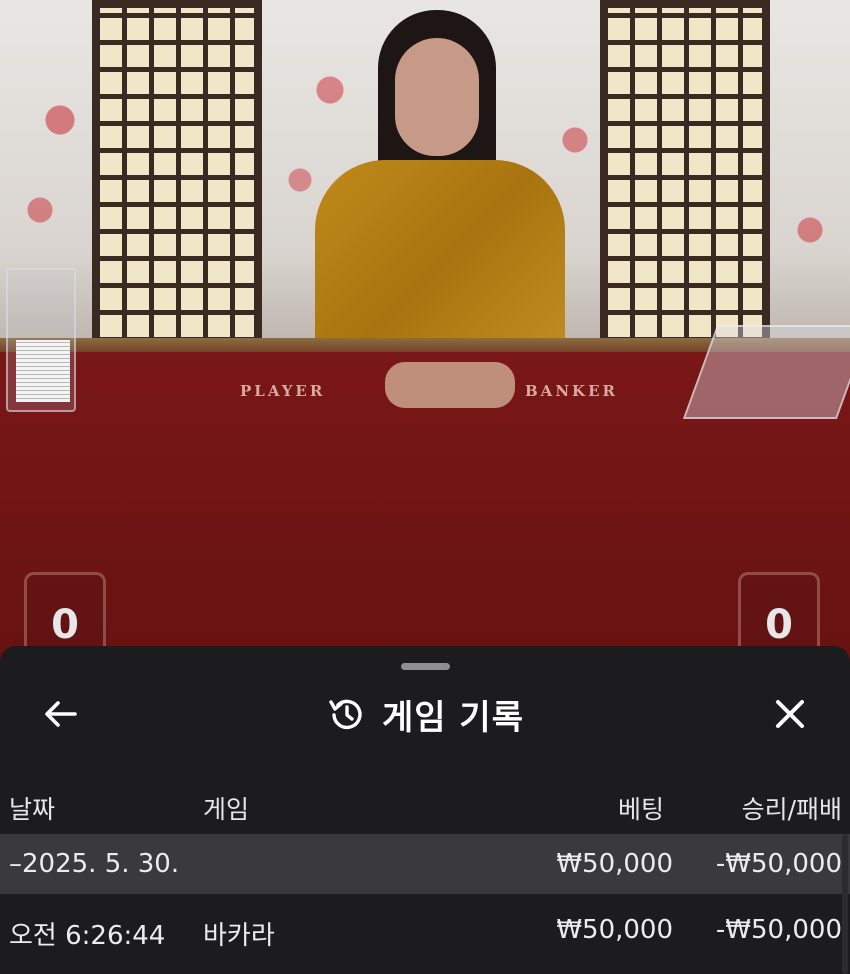 The height and width of the screenshot is (974, 850). Describe the element at coordinates (845, 904) in the screenshot. I see `scrollbar` at that location.